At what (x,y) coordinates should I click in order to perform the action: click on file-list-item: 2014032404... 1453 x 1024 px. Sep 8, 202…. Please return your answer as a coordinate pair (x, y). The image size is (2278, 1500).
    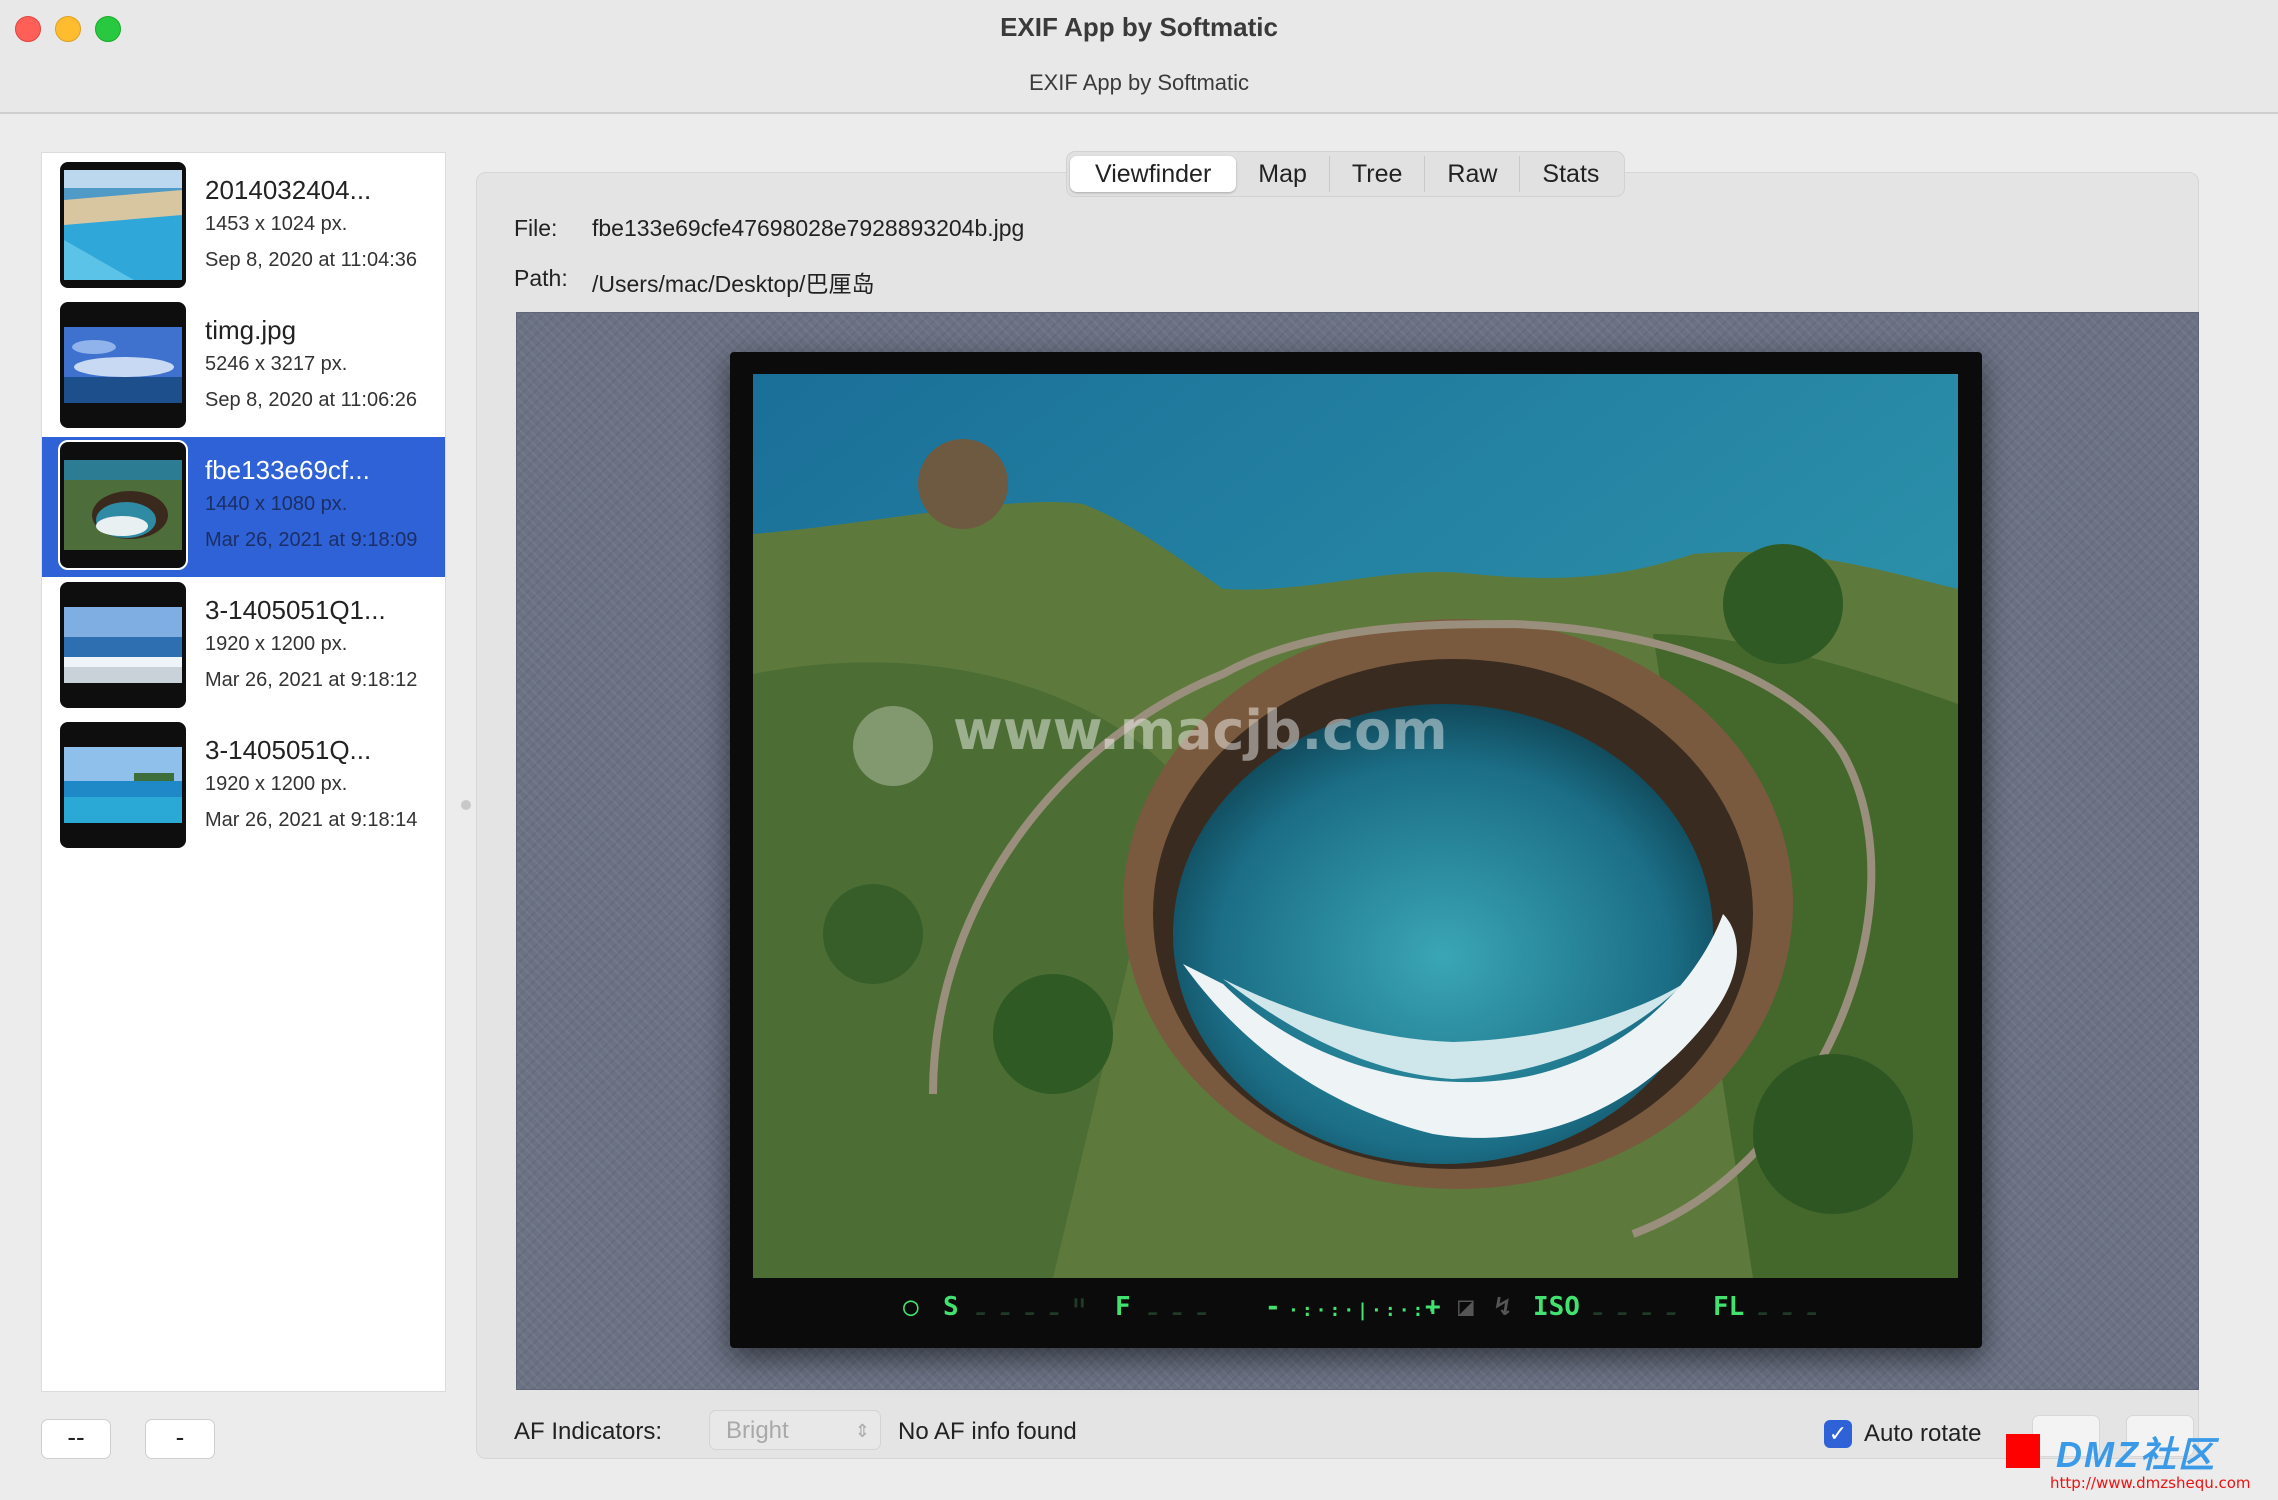
    Looking at the image, I should click on (243, 227).